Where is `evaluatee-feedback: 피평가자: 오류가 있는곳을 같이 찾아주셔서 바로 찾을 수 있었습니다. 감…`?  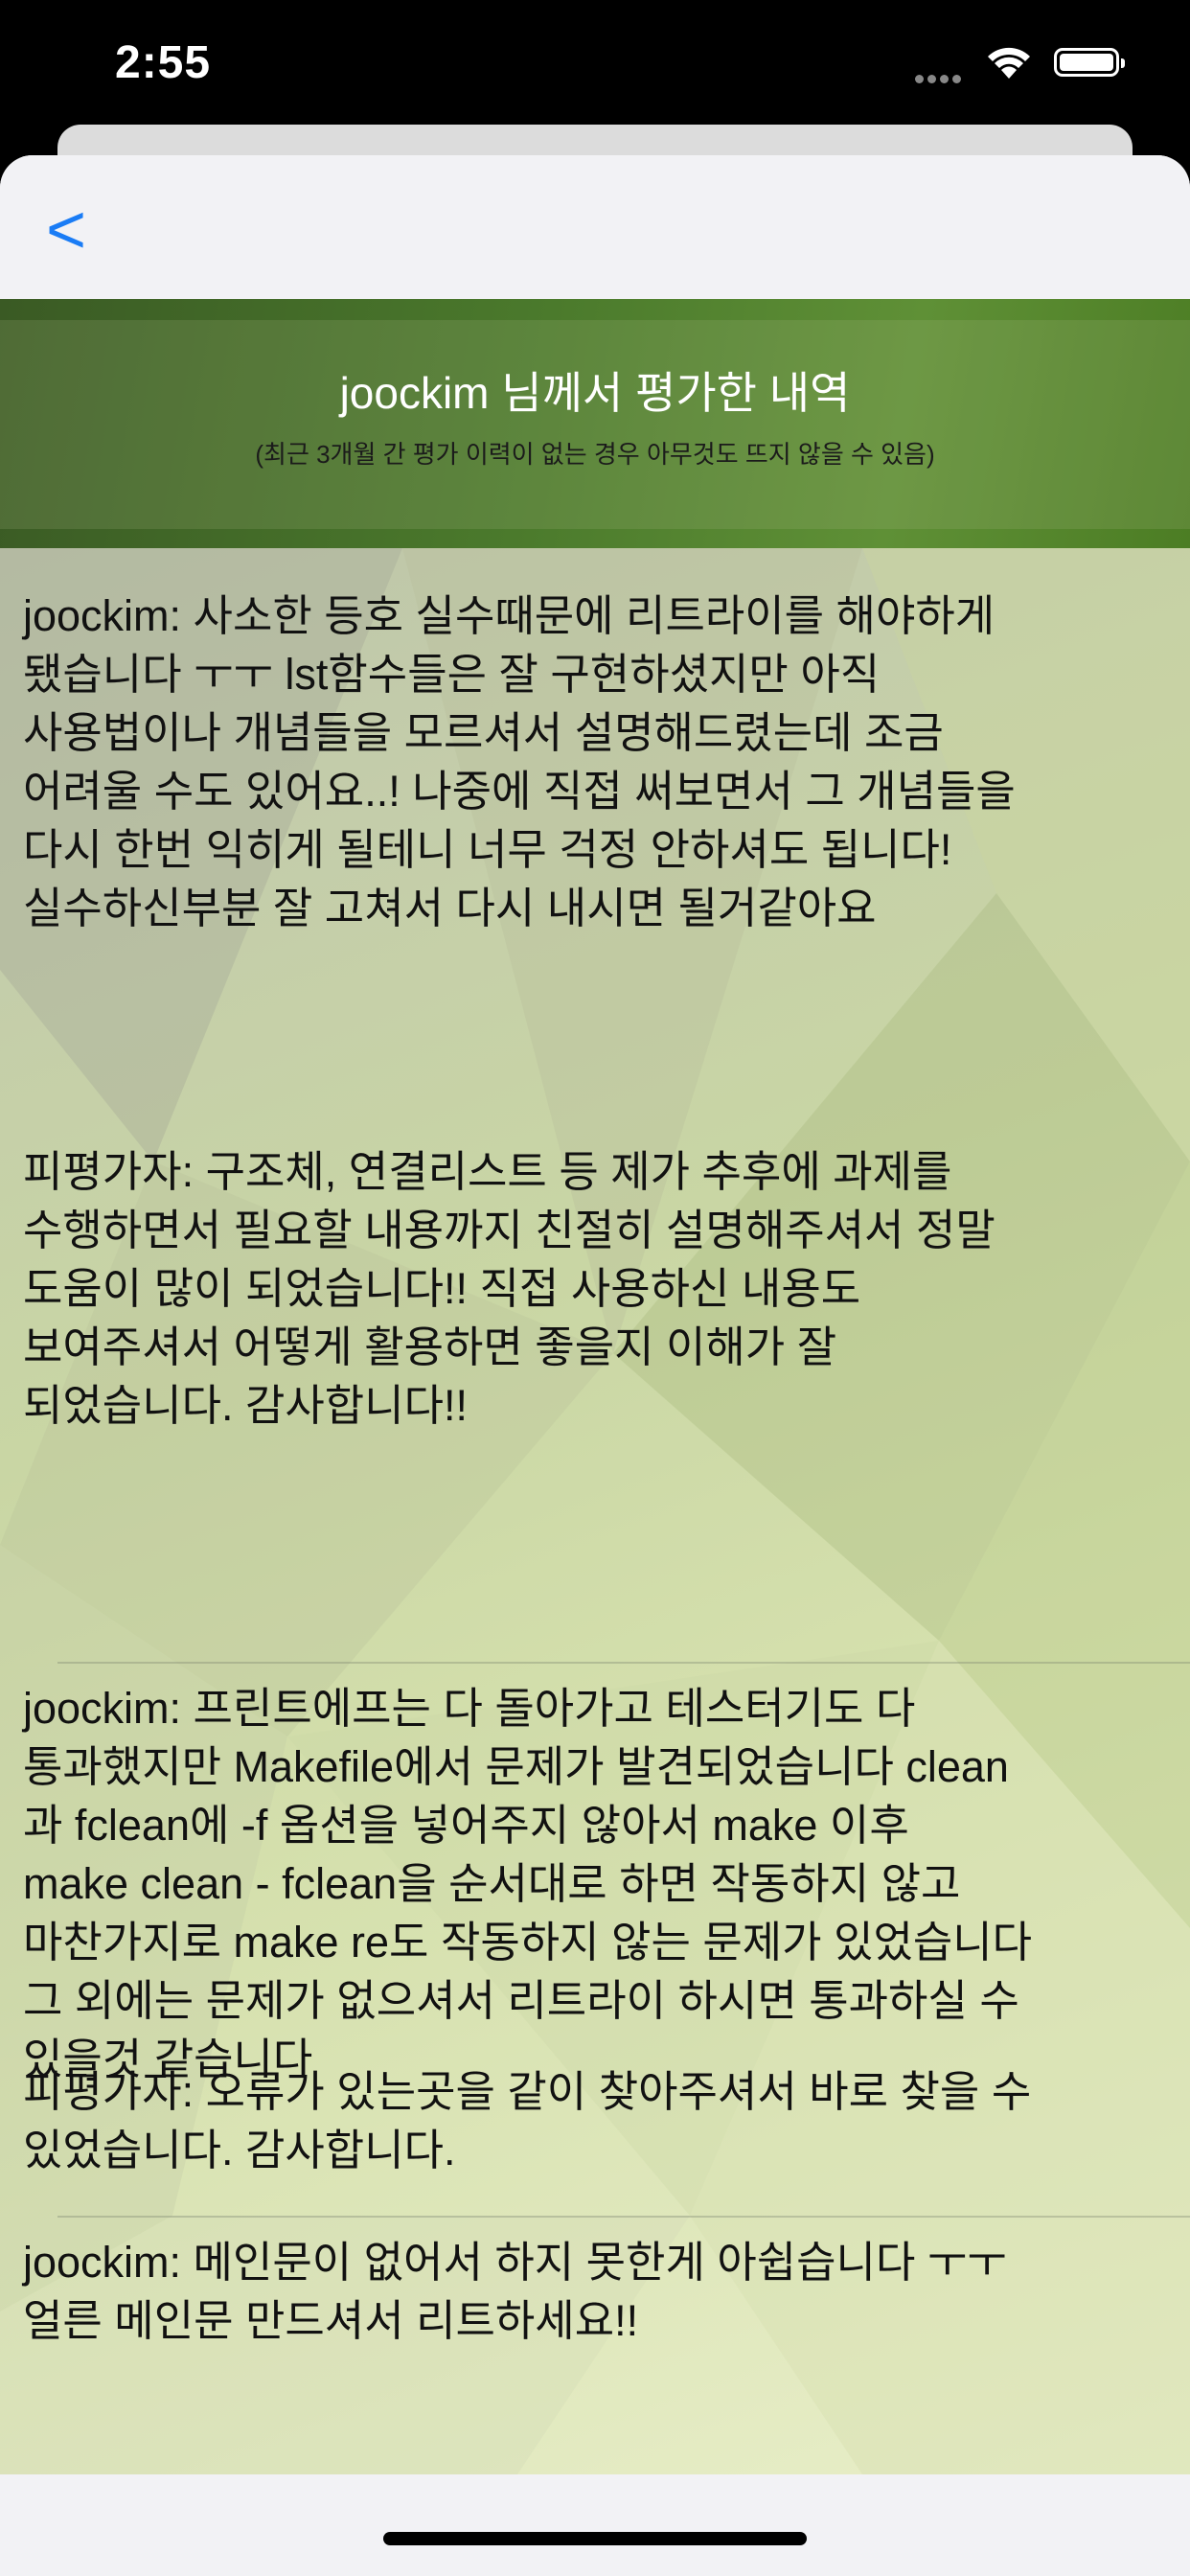
evaluatee-feedback: 피평가자: 오류가 있는곳을 같이 찾아주셔서 바로 찾을 수 있었습니다. 감… is located at coordinates (527, 2120).